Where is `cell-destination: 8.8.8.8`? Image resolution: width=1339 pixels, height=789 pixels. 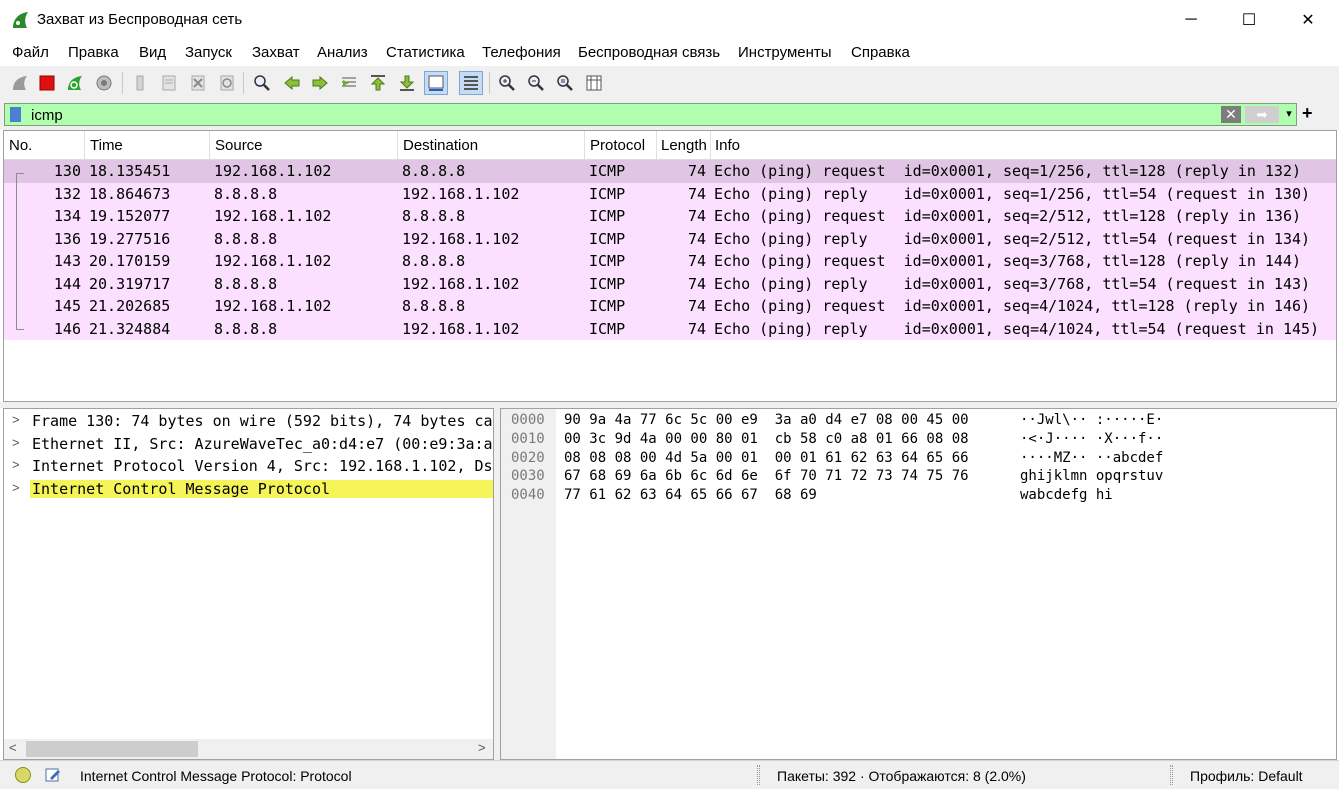
cell-destination: 8.8.8.8 is located at coordinates (434, 306).